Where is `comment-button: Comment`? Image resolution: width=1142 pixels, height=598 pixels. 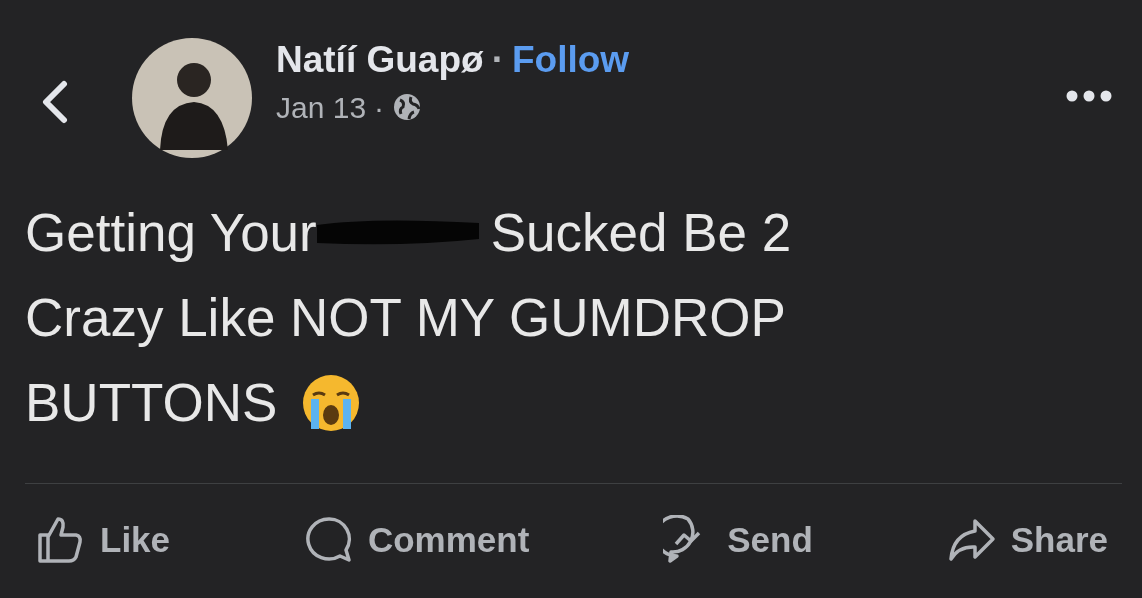 comment-button: Comment is located at coordinates (416, 540).